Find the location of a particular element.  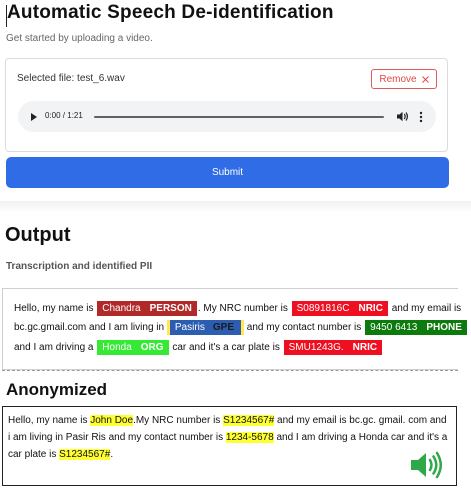

anonymized-line: car plate is S1234567#. is located at coordinates (61, 454).